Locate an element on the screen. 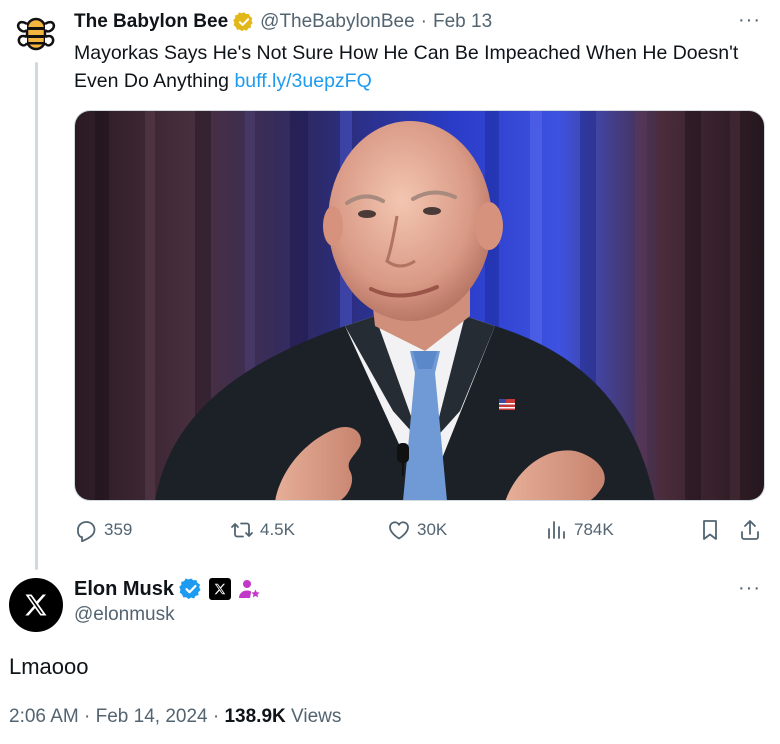  elon-musk-avatar is located at coordinates (36, 605).